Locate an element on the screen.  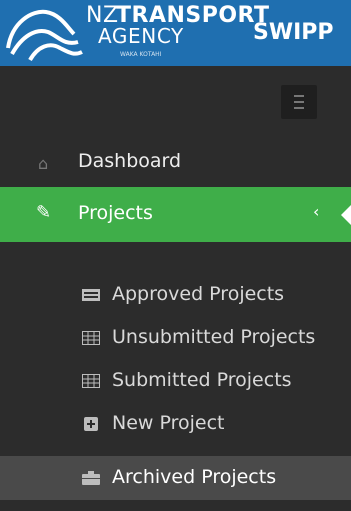
nav-item-dashboard: ⌂ Dashboard is located at coordinates (175, 161).